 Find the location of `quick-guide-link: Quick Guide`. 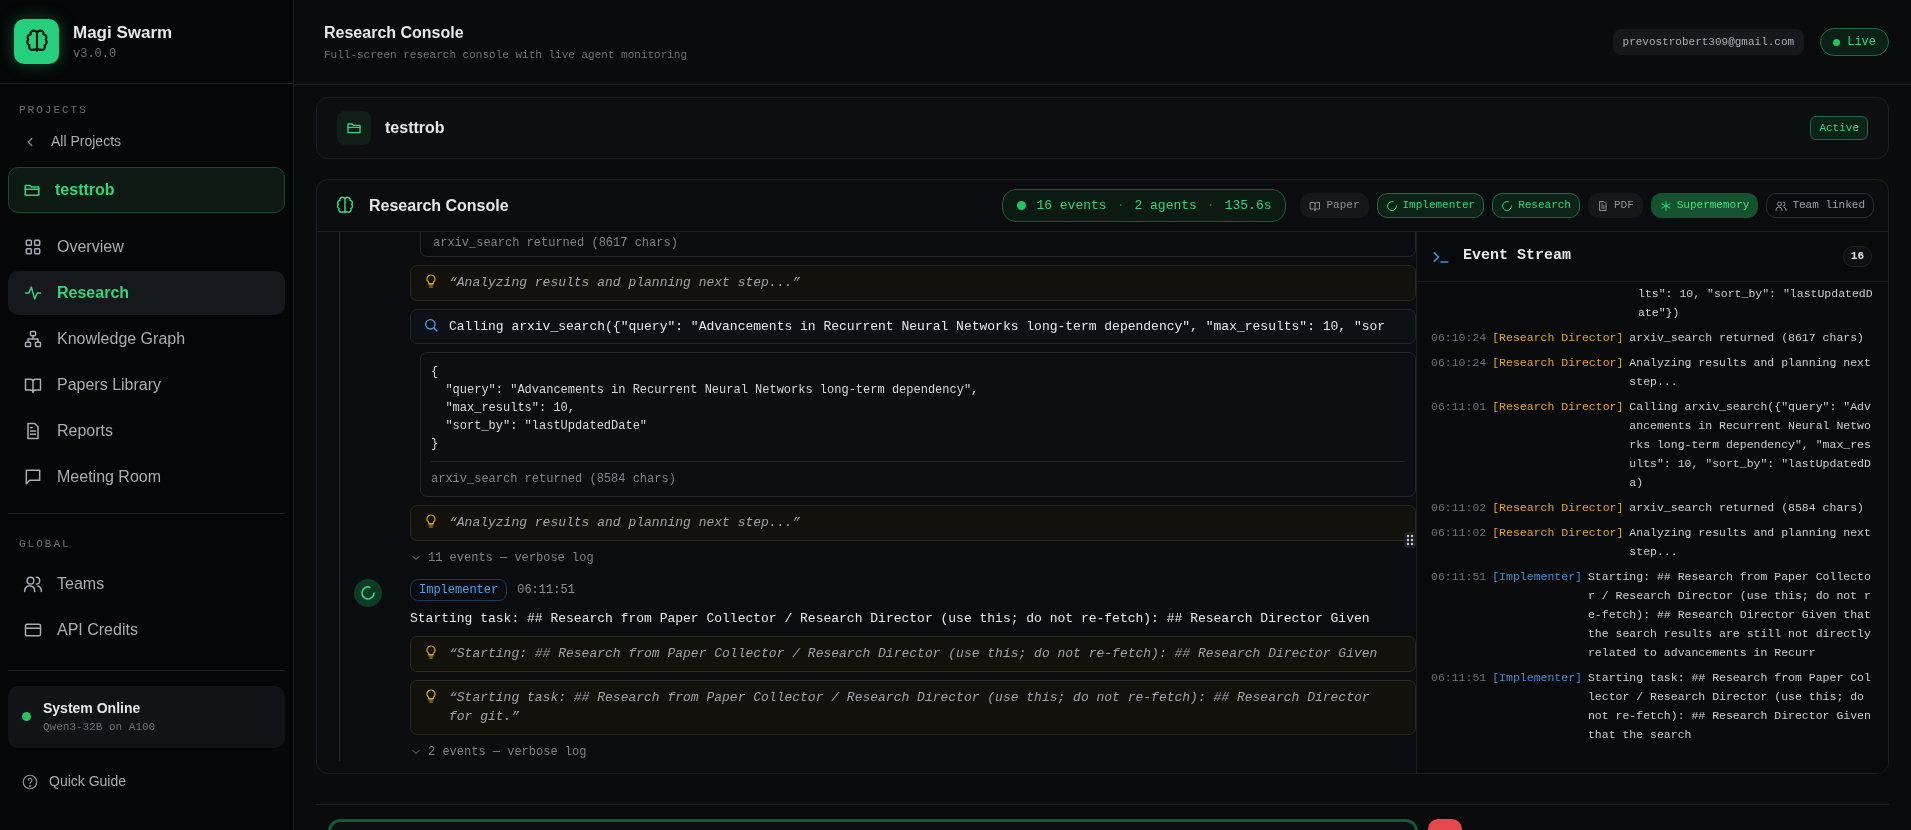

quick-guide-link: Quick Guide is located at coordinates (146, 781).